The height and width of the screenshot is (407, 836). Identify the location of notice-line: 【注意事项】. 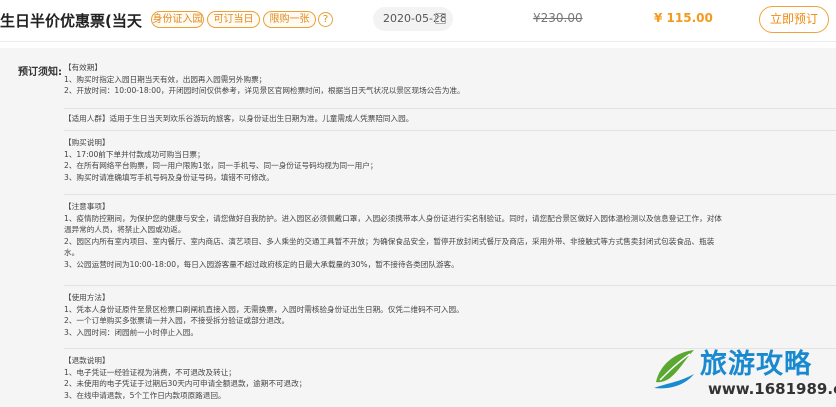
(87, 206).